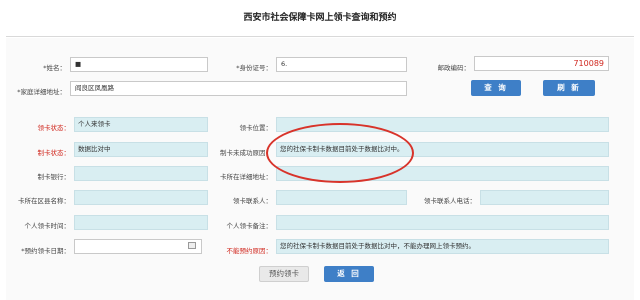 The width and height of the screenshot is (640, 300). What do you see at coordinates (450, 201) in the screenshot?
I see `contact-phone-label: 领卡联系人电话：` at bounding box center [450, 201].